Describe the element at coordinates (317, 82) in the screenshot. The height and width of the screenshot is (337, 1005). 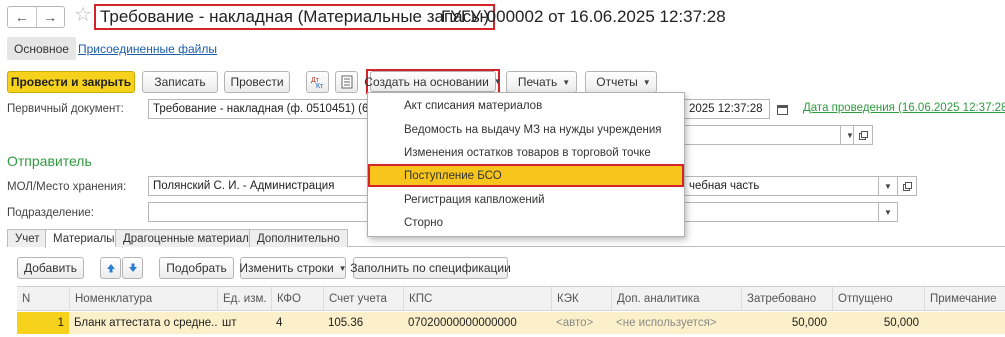
I see `debit-credit-icon: Дт Кт` at that location.